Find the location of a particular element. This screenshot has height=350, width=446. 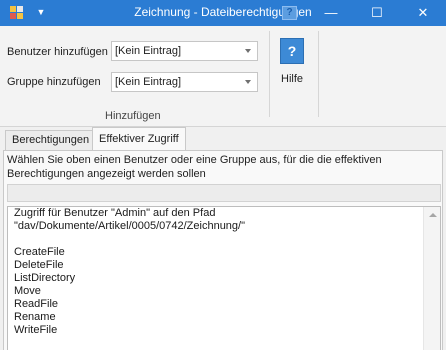

help-question-icon: ? is located at coordinates (292, 51).